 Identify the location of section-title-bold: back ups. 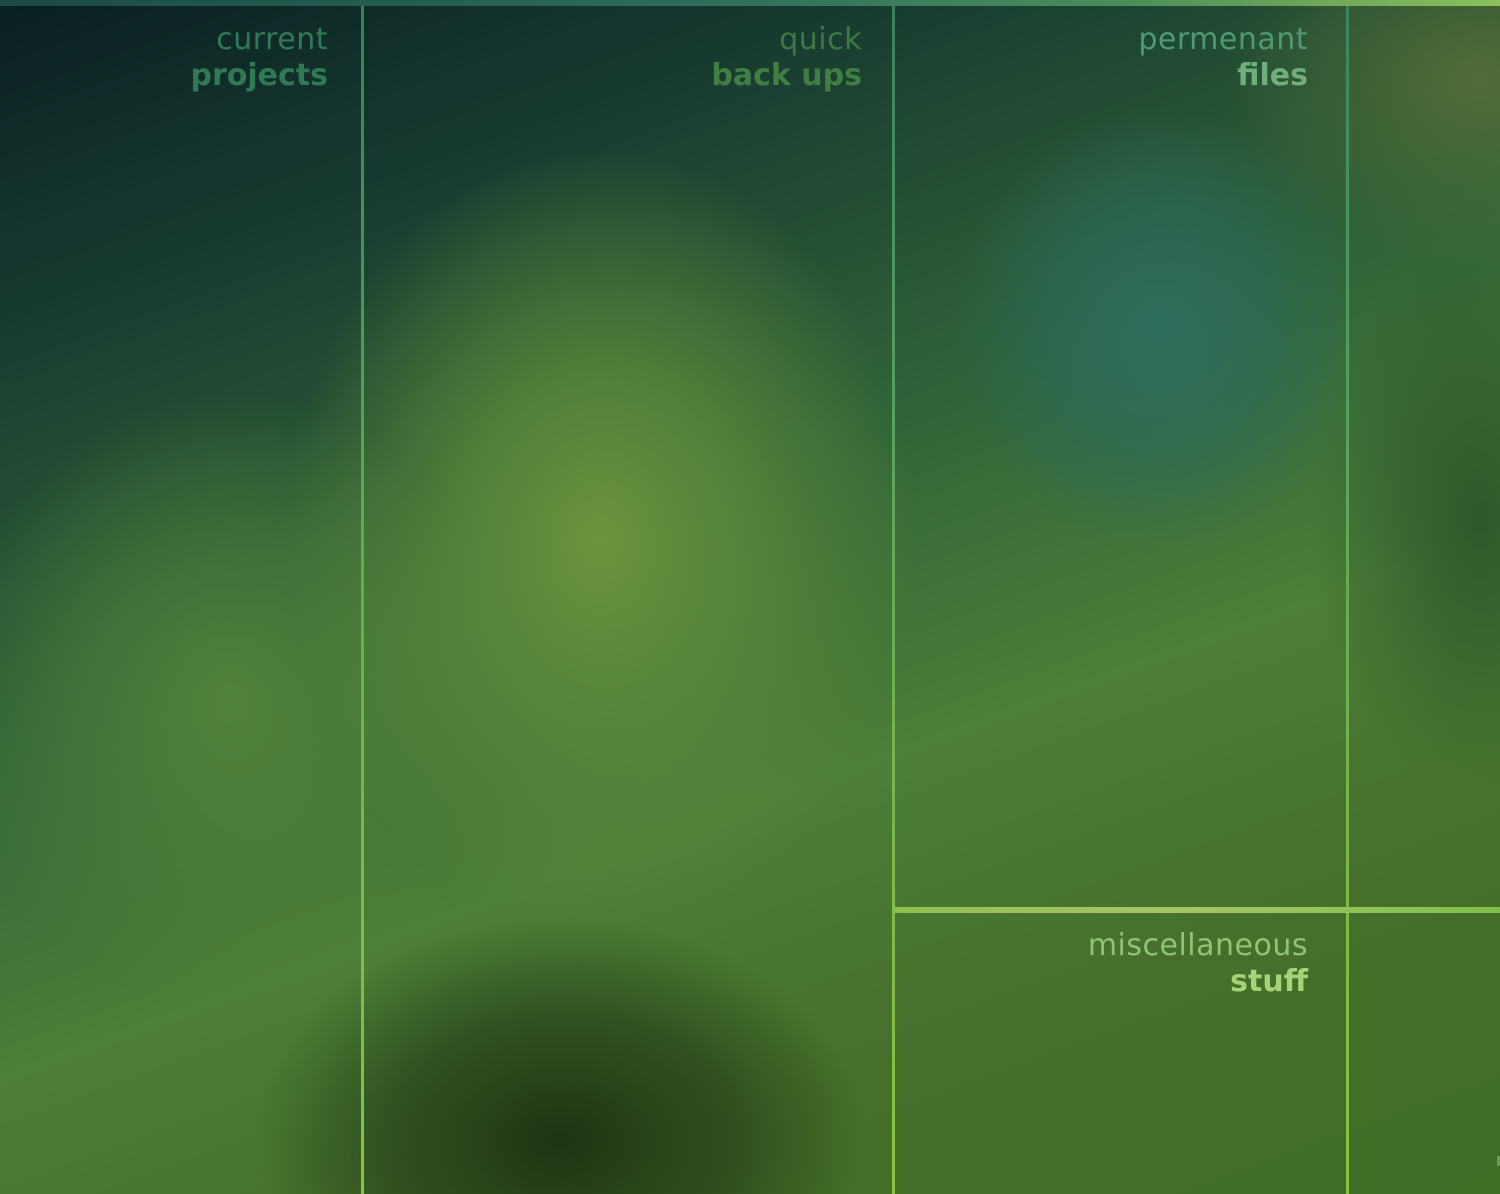
(786, 75).